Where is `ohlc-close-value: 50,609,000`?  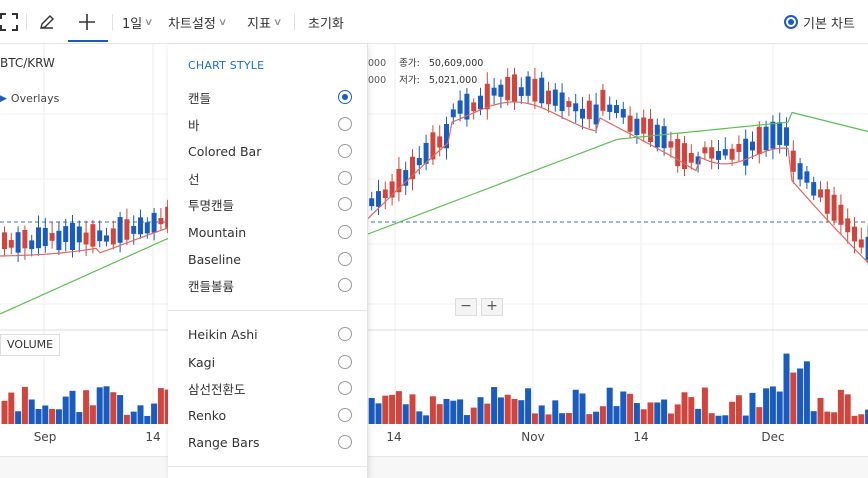 ohlc-close-value: 50,609,000 is located at coordinates (456, 63).